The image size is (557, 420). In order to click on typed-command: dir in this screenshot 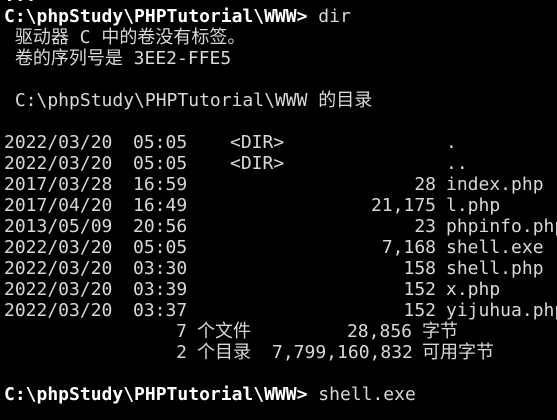, I will do `click(334, 16)`.